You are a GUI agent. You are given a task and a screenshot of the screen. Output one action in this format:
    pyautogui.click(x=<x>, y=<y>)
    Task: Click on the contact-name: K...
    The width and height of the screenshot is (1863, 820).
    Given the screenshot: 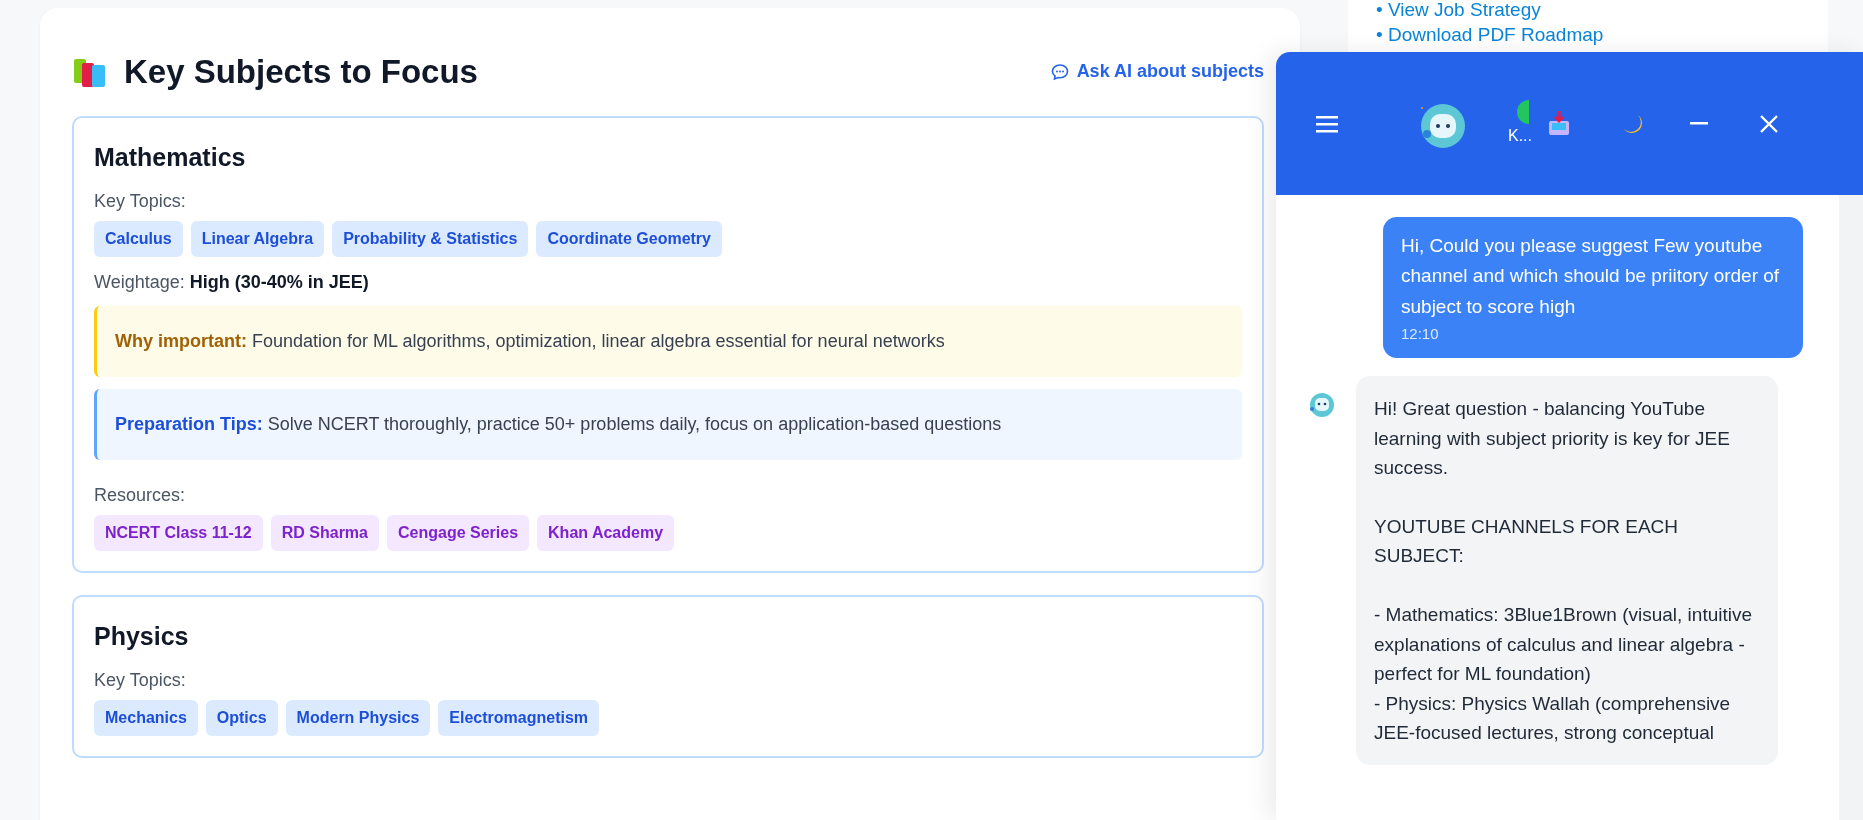 What is the action you would take?
    pyautogui.click(x=1520, y=135)
    